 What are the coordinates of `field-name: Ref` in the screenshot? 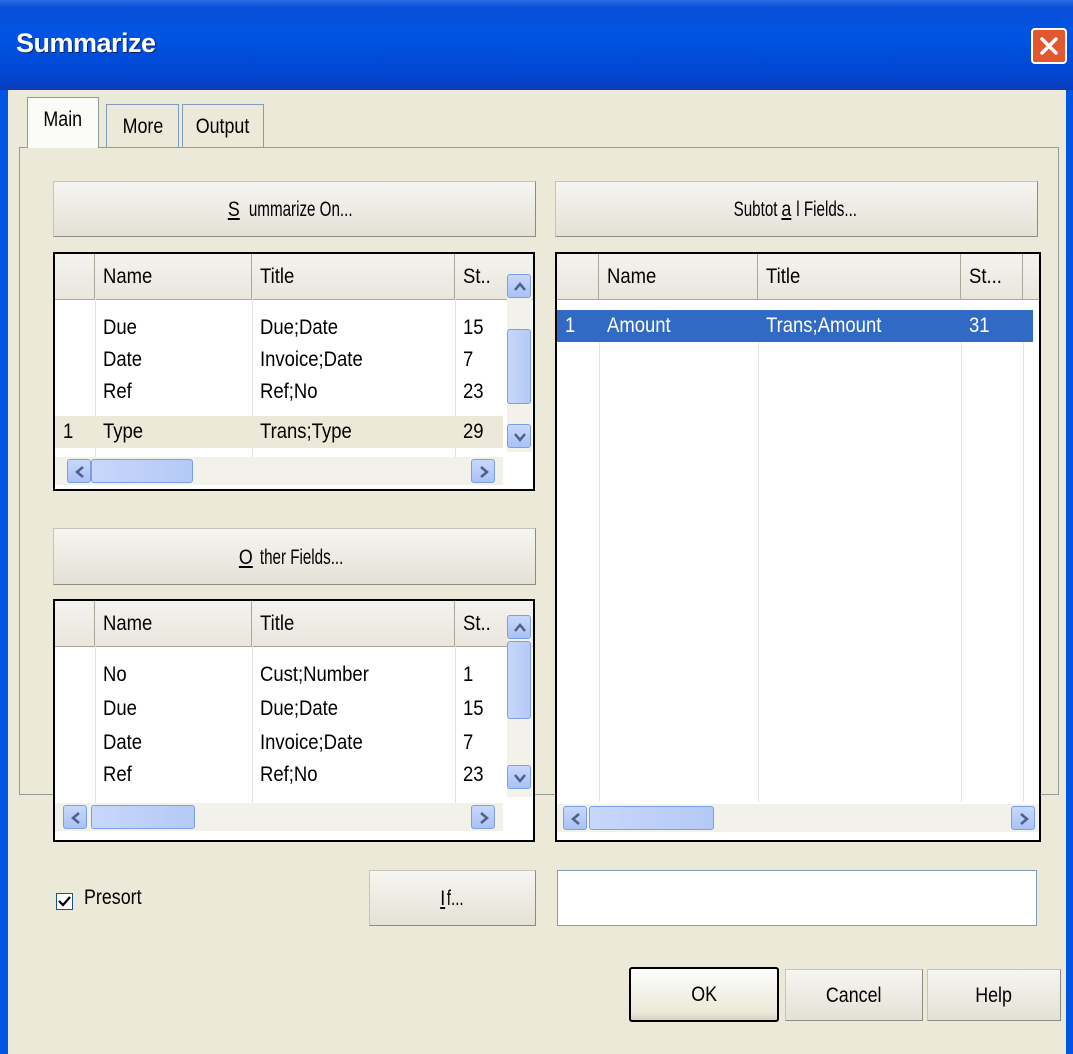 It's located at (117, 391).